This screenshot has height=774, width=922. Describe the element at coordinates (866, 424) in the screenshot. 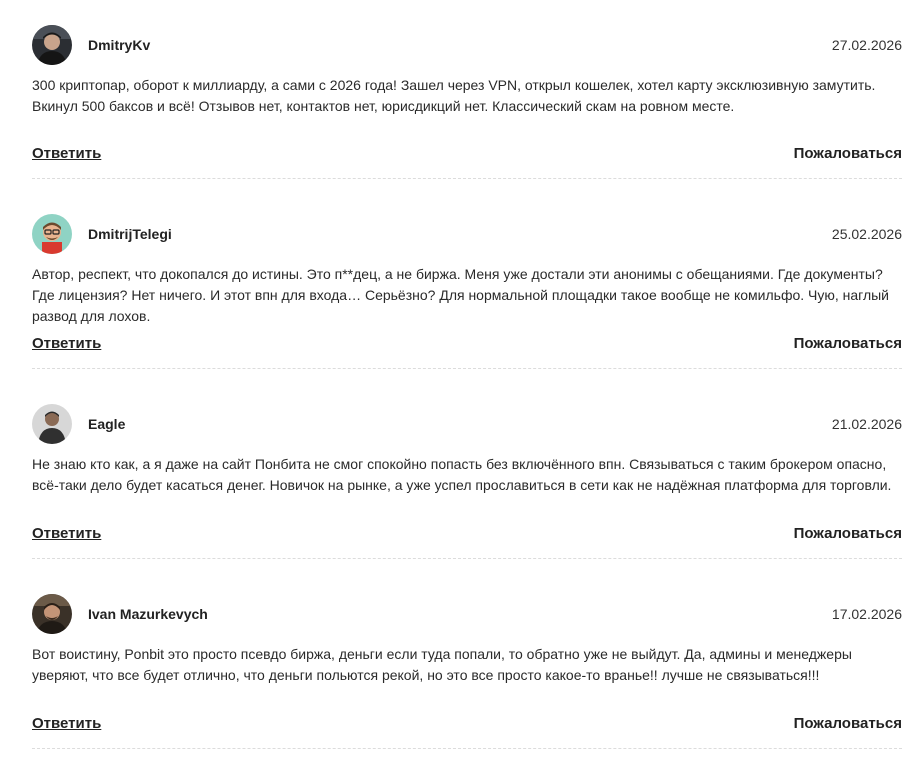

I see `comment-date: 21.02.2026` at that location.